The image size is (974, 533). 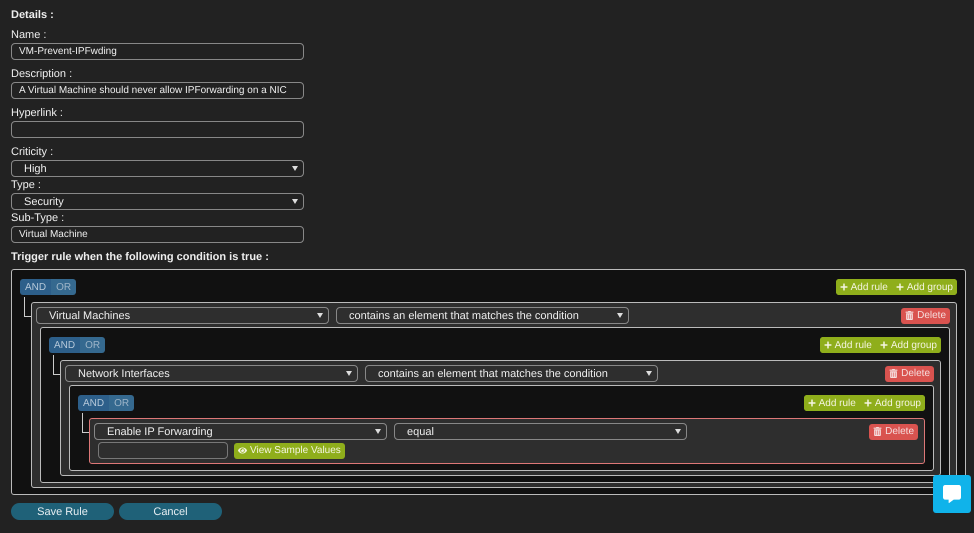 What do you see at coordinates (157, 51) in the screenshot?
I see `text-field: VM-Prevent-IPFwding` at bounding box center [157, 51].